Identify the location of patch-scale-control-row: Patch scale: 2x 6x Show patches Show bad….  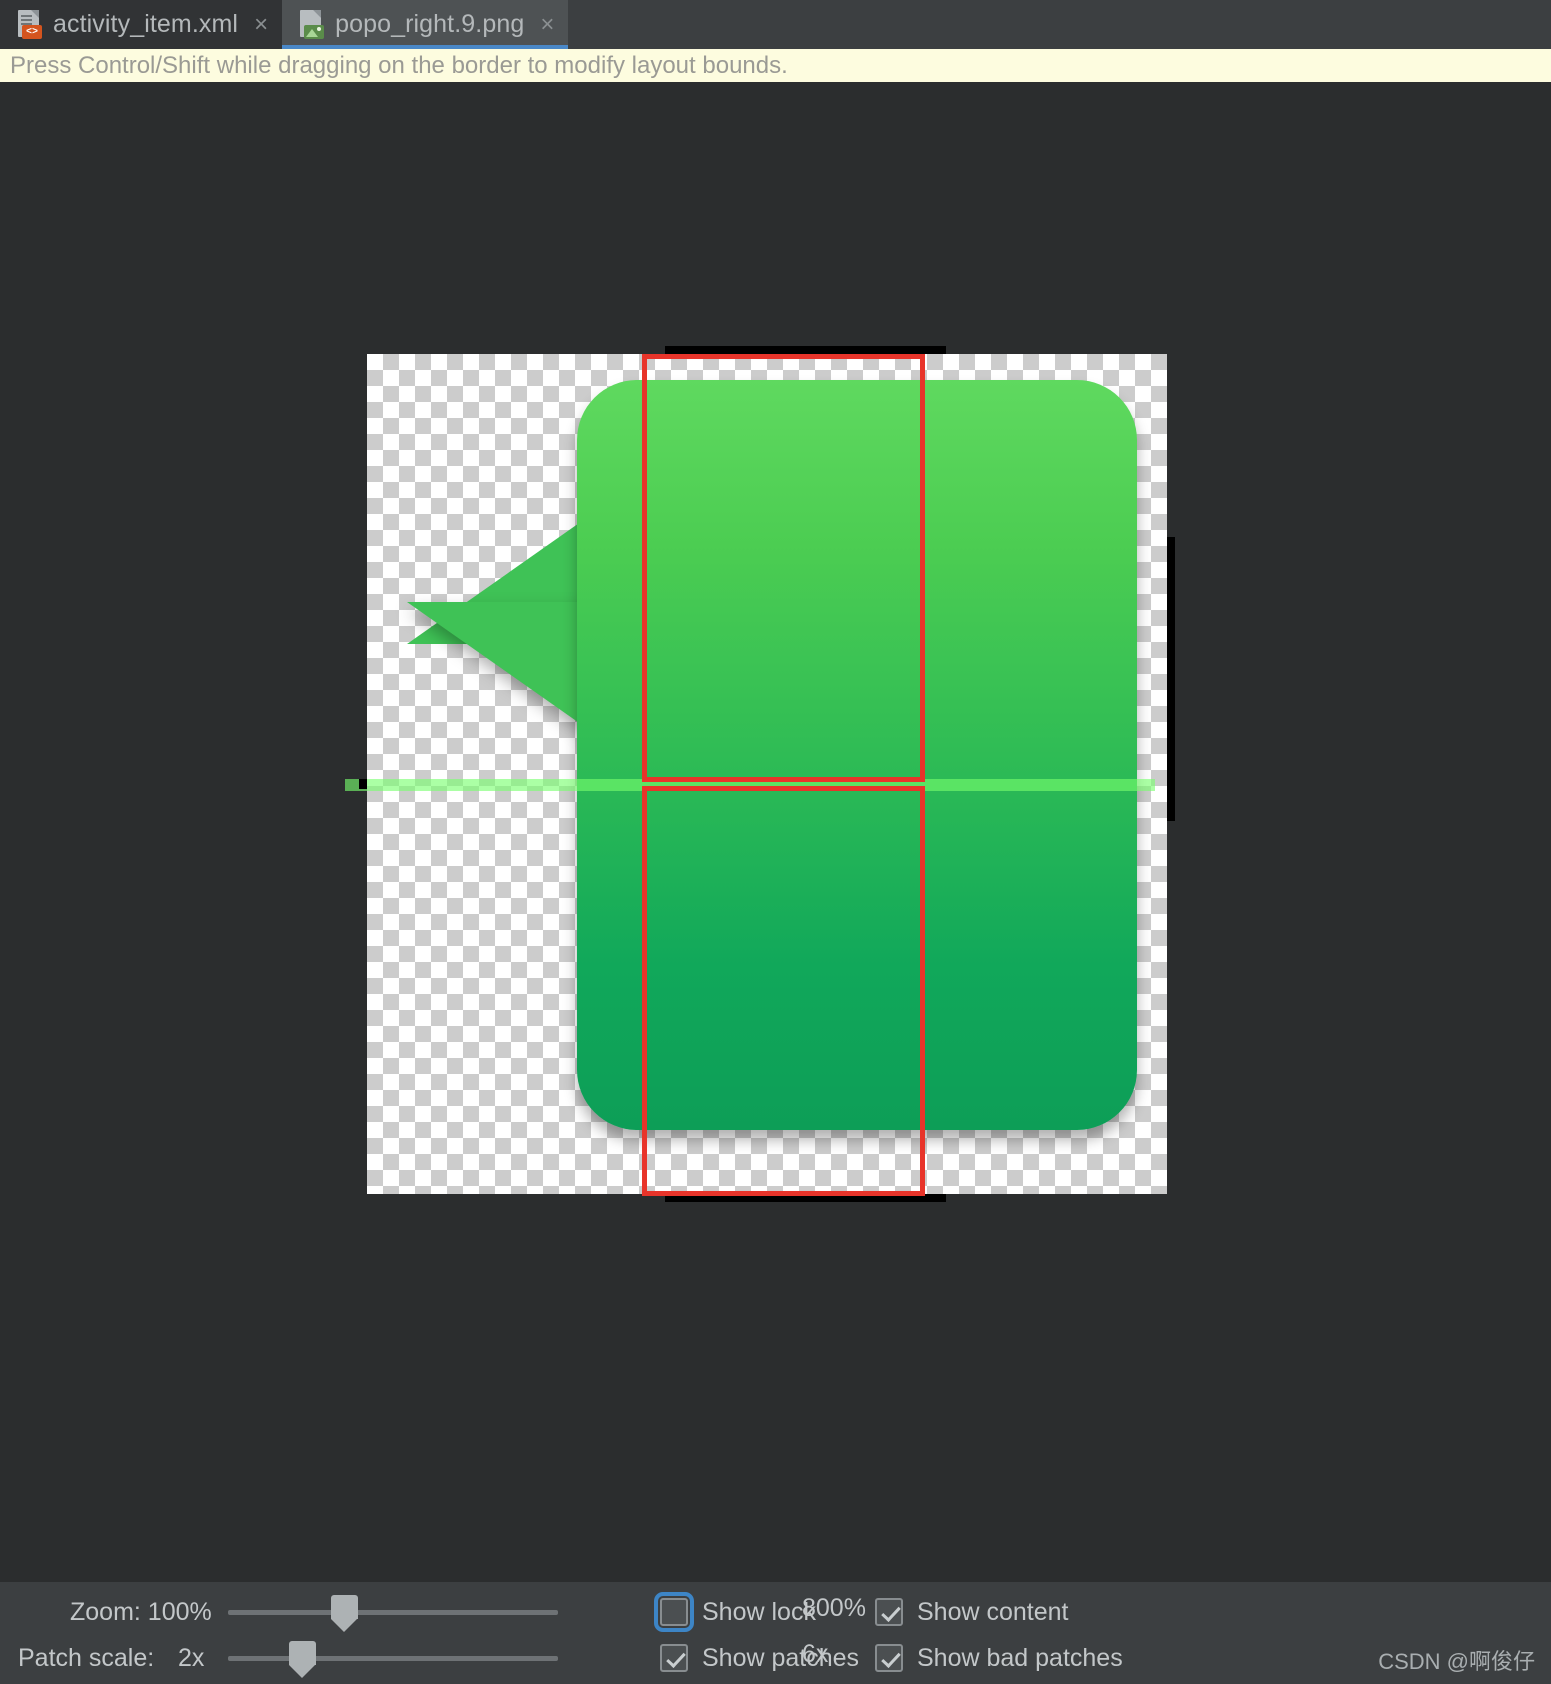
(775, 1658).